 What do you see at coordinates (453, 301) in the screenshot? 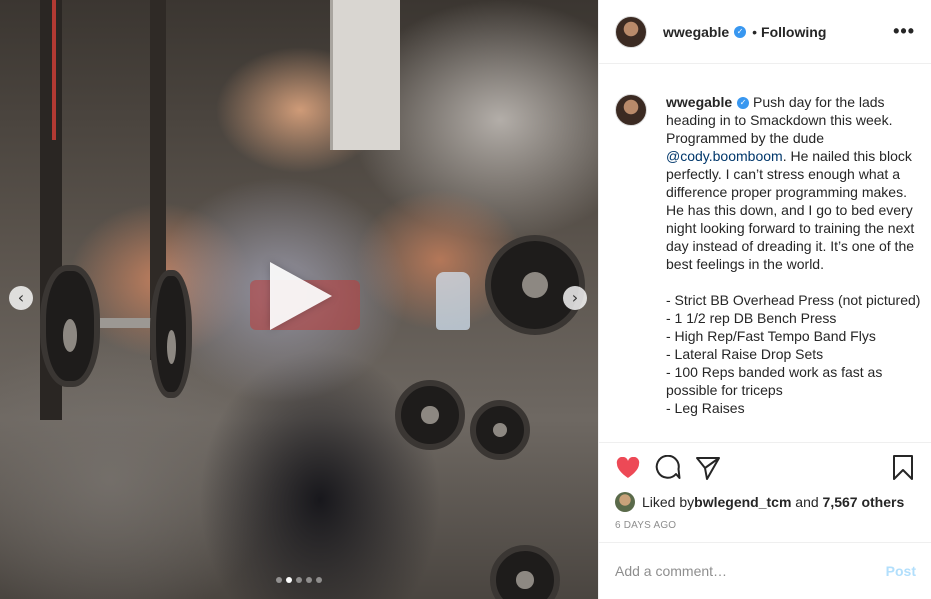
I see `media-scene-bottle` at bounding box center [453, 301].